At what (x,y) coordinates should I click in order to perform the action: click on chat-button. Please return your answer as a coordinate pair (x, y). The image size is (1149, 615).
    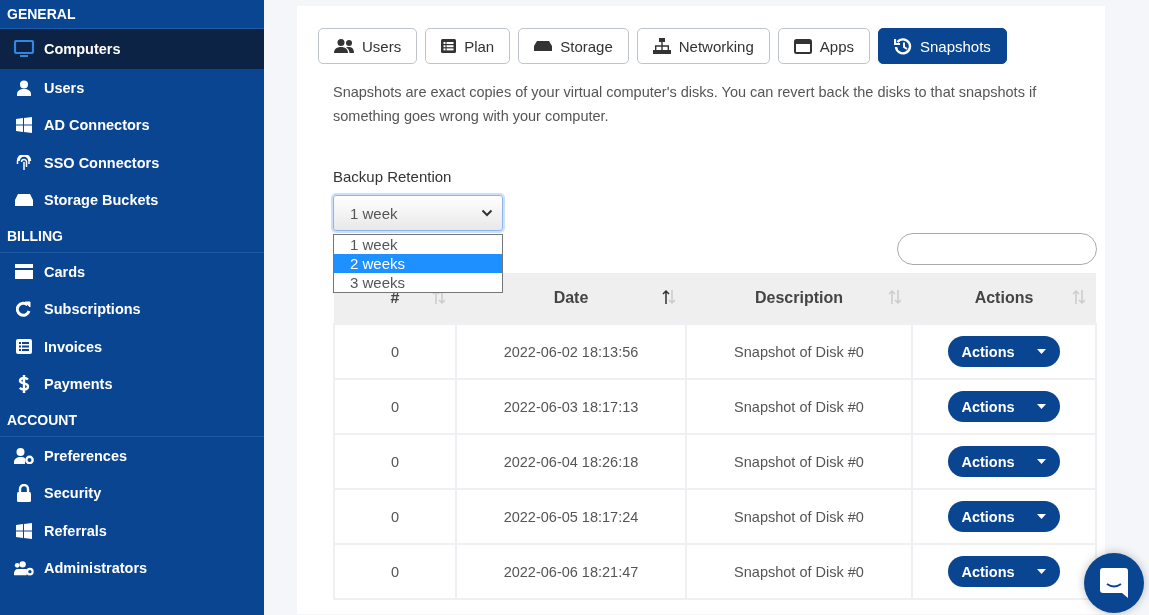
    Looking at the image, I should click on (1114, 583).